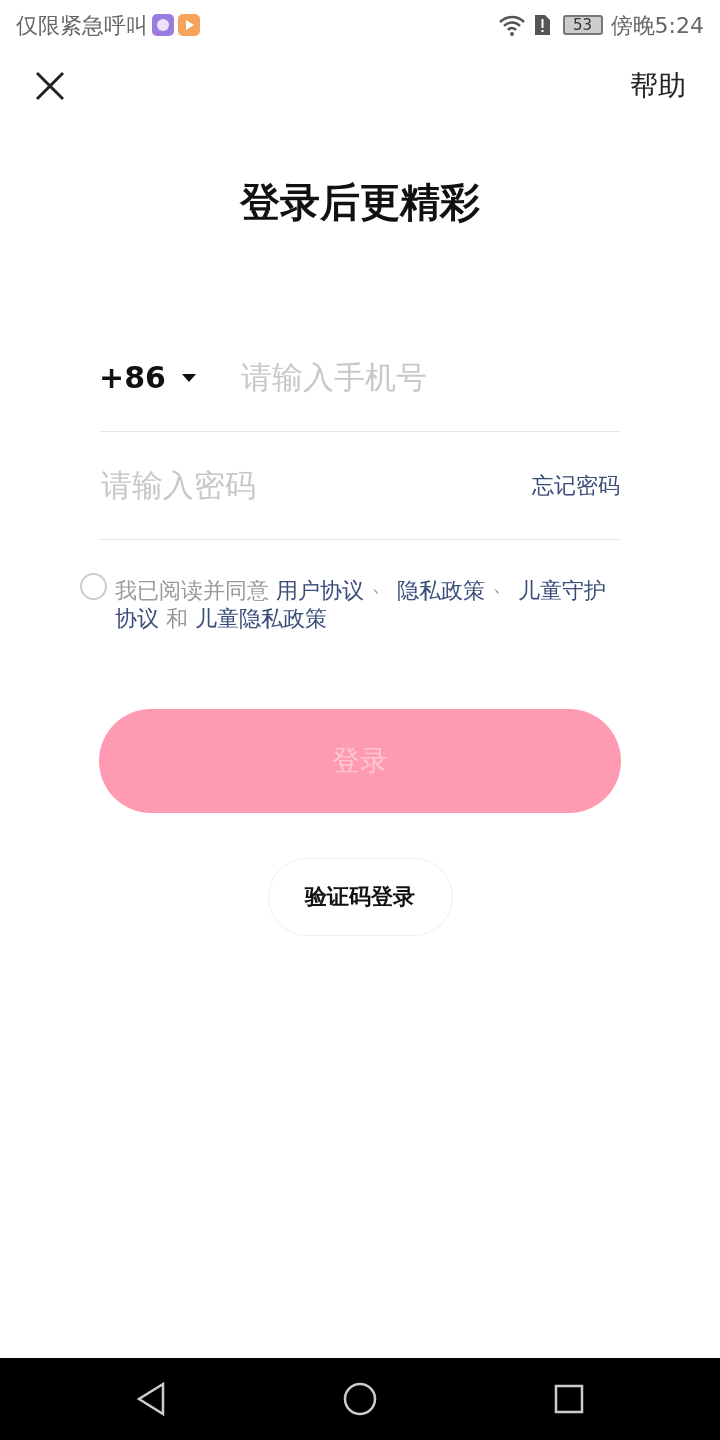  I want to click on close-button, so click(50, 86).